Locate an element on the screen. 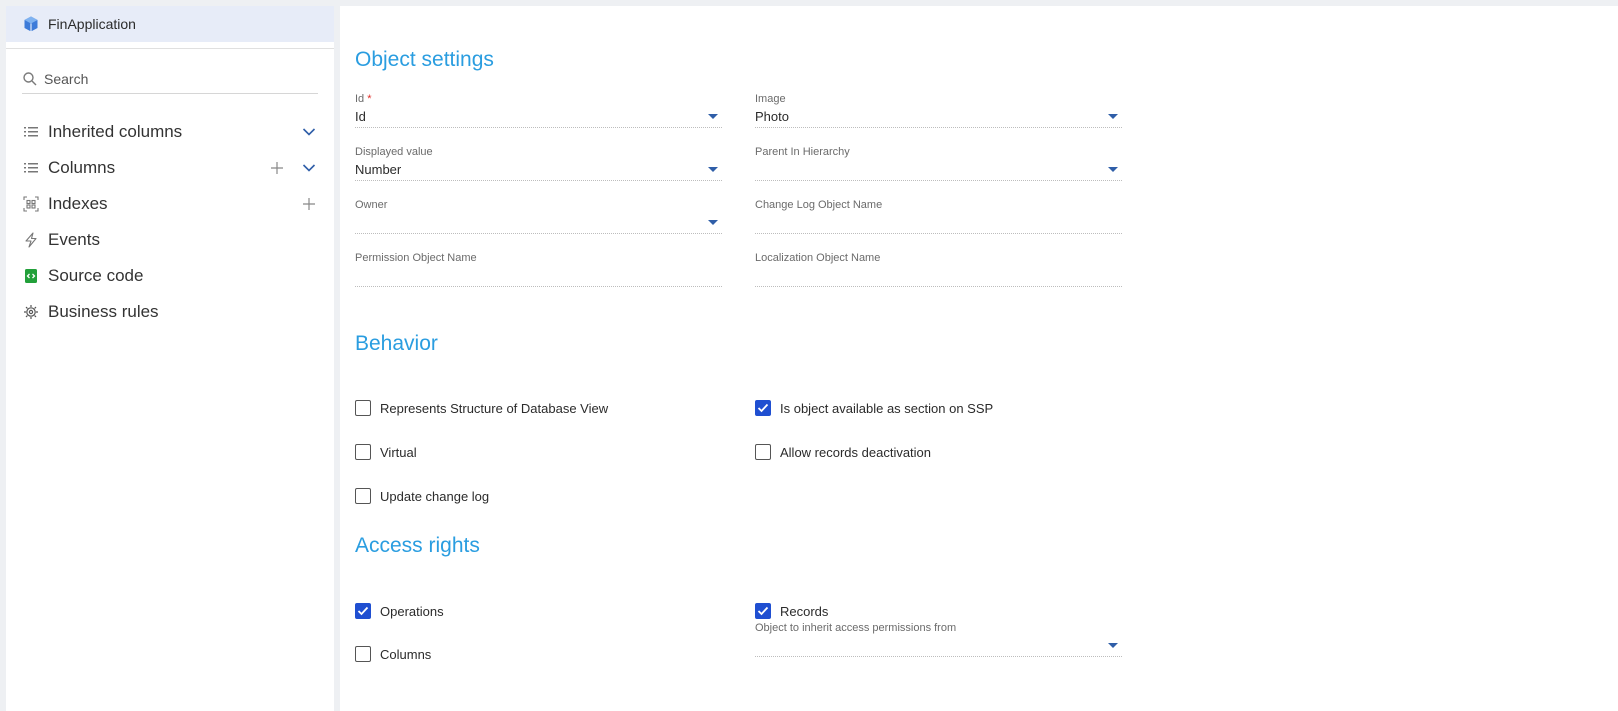  sidebar-item-label: Source code is located at coordinates (96, 275).